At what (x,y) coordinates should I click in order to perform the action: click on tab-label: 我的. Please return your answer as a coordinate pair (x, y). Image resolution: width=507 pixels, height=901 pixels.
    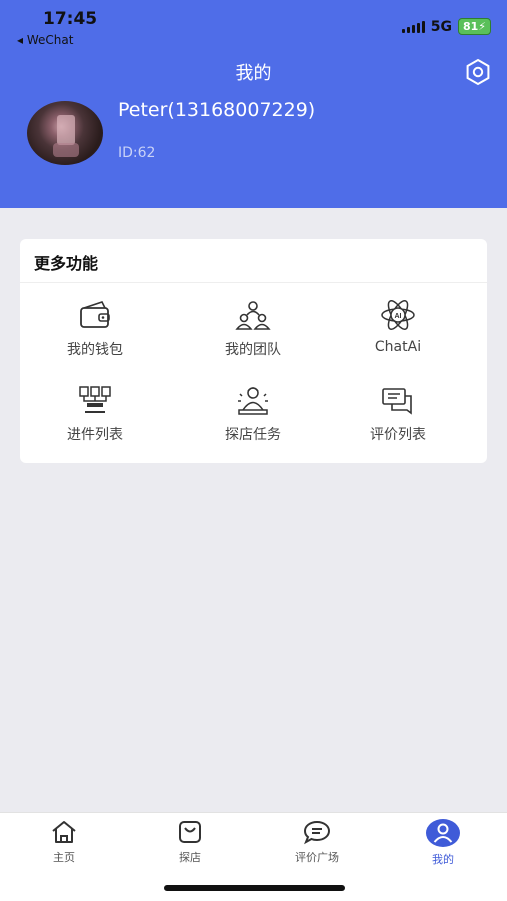
    Looking at the image, I should click on (443, 859).